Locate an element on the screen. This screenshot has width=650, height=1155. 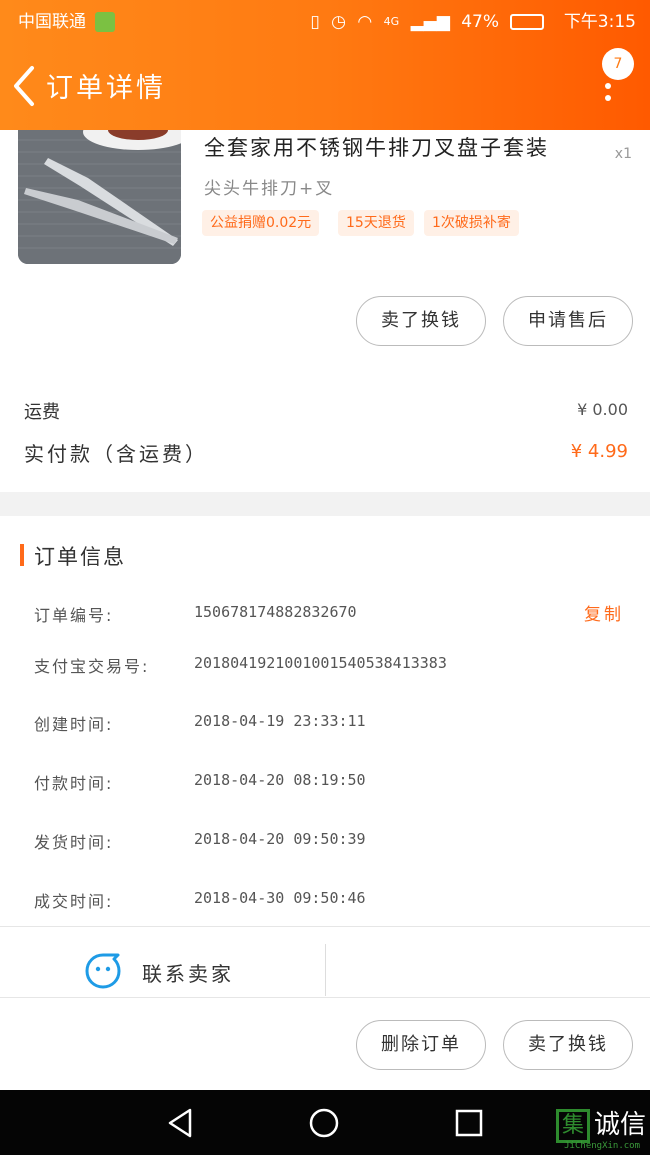
back-button is located at coordinates (26, 86).